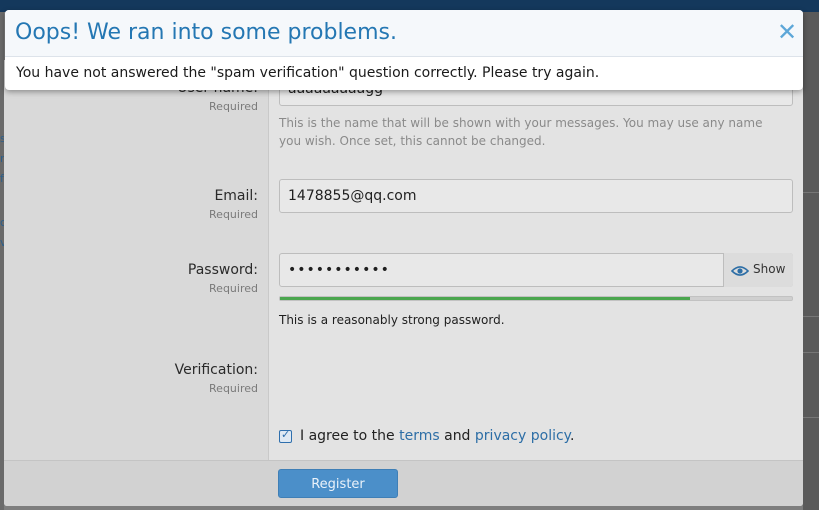 Image resolution: width=819 pixels, height=510 pixels. What do you see at coordinates (811, 261) in the screenshot?
I see `background-page-right` at bounding box center [811, 261].